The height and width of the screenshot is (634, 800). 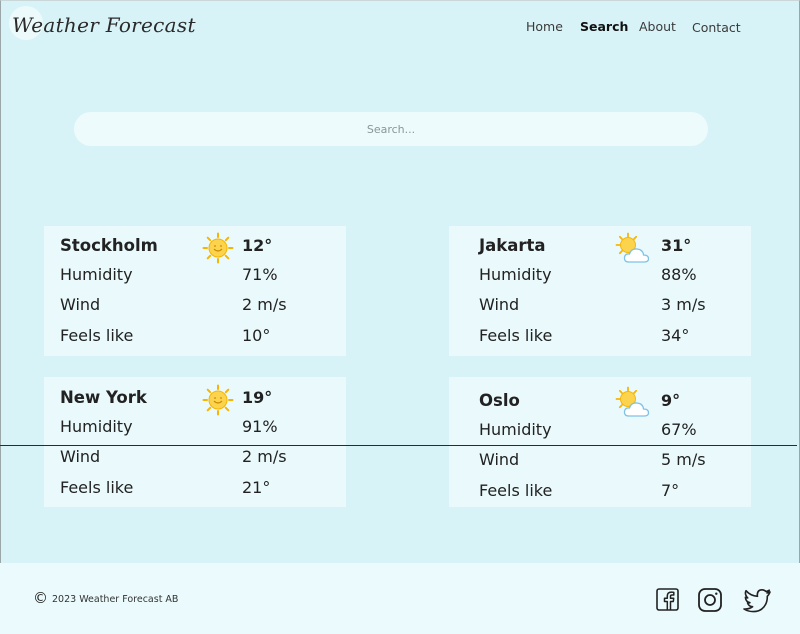 I want to click on humidity-value: 88%, so click(x=679, y=274).